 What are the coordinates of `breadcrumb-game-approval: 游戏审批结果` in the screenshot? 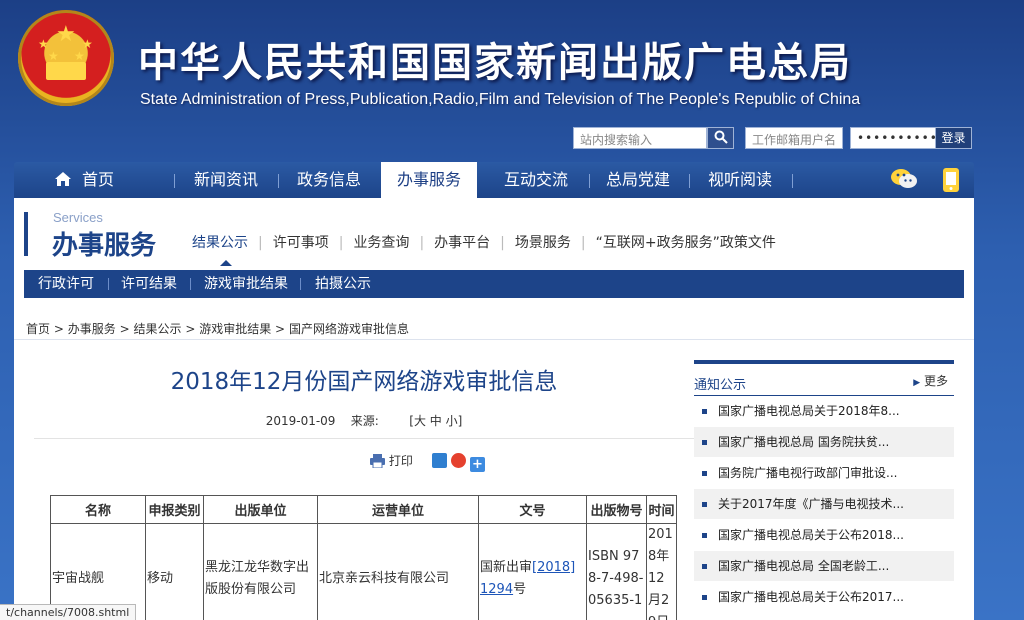 It's located at (235, 329).